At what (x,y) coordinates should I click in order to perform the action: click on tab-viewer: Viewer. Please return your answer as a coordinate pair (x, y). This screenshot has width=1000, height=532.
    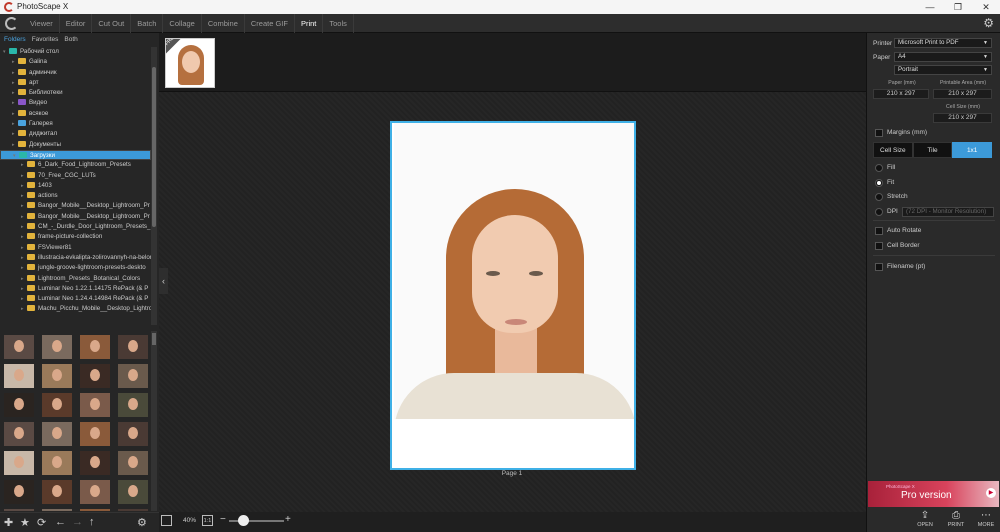
    Looking at the image, I should click on (42, 23).